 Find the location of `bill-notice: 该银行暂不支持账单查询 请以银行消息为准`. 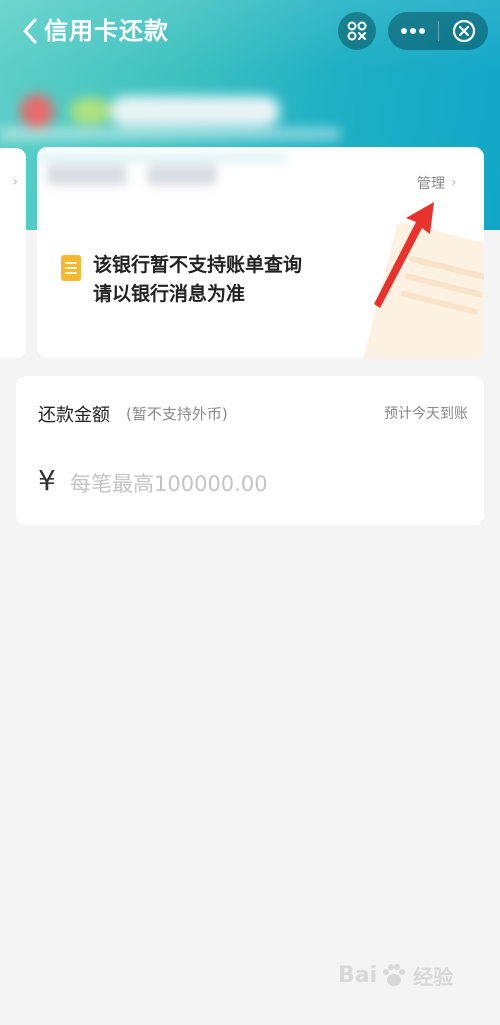

bill-notice: 该银行暂不支持账单查询 请以银行消息为准 is located at coordinates (181, 280).